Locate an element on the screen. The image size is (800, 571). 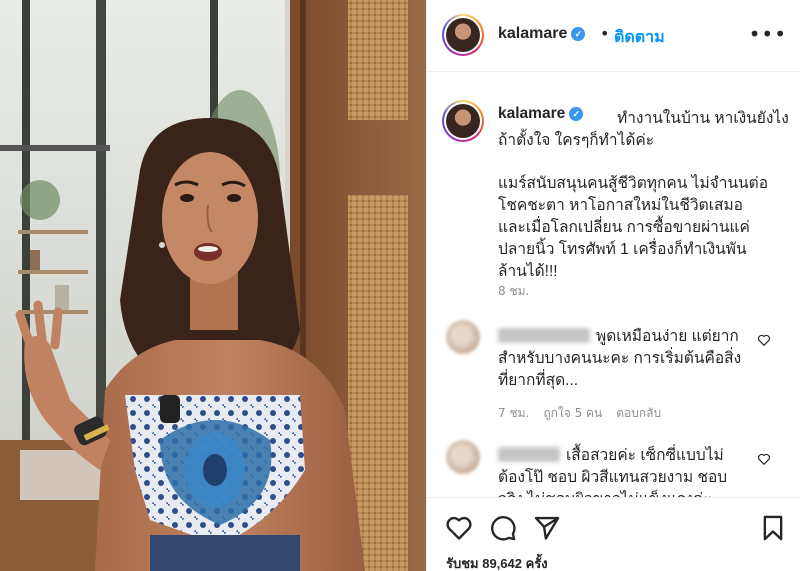
comment-likes: ถูกใจ 5 คน is located at coordinates (572, 413).